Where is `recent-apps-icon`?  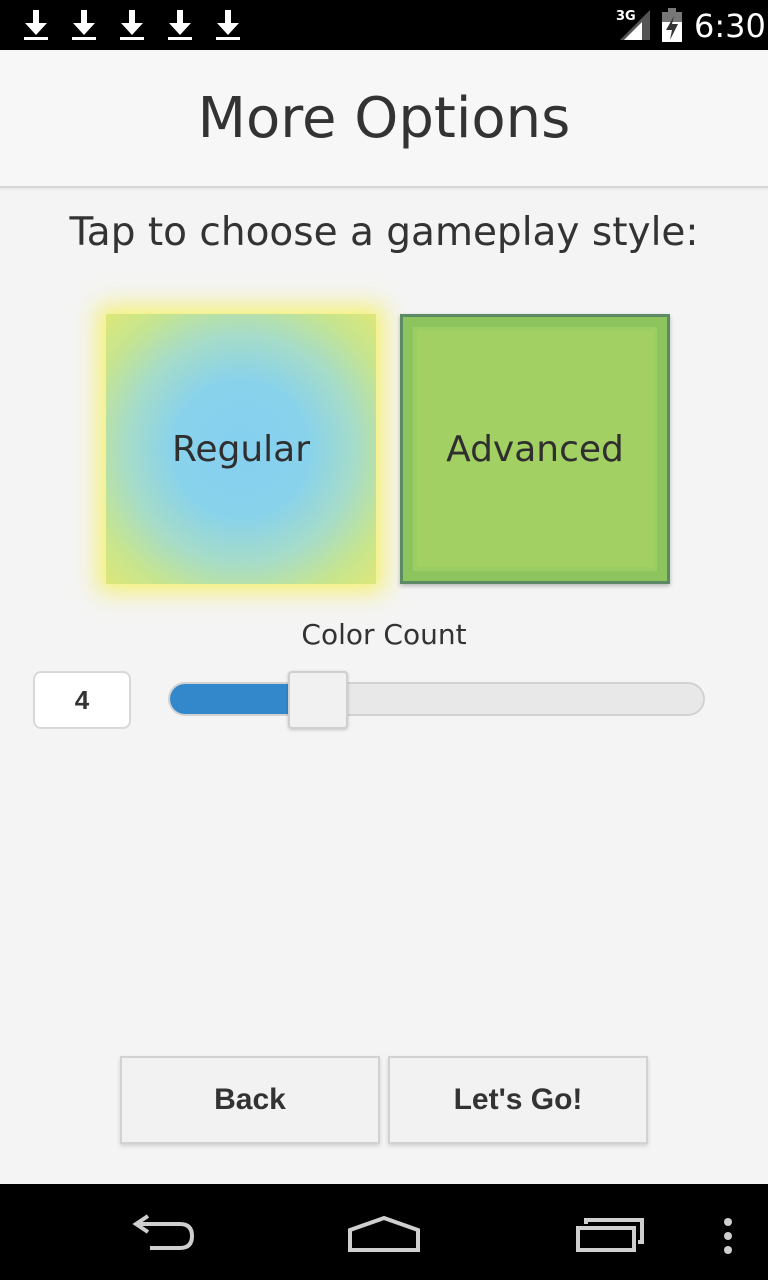 recent-apps-icon is located at coordinates (611, 1234).